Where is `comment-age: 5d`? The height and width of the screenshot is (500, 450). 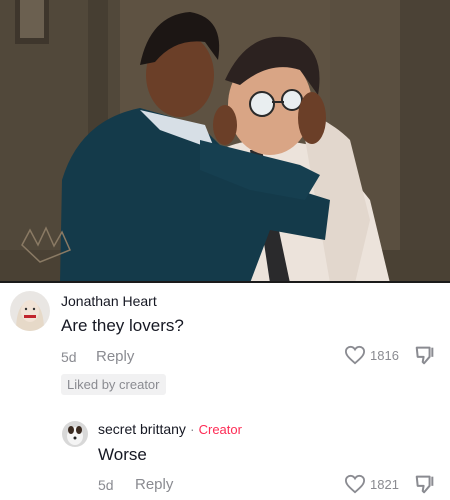 comment-age: 5d is located at coordinates (69, 357).